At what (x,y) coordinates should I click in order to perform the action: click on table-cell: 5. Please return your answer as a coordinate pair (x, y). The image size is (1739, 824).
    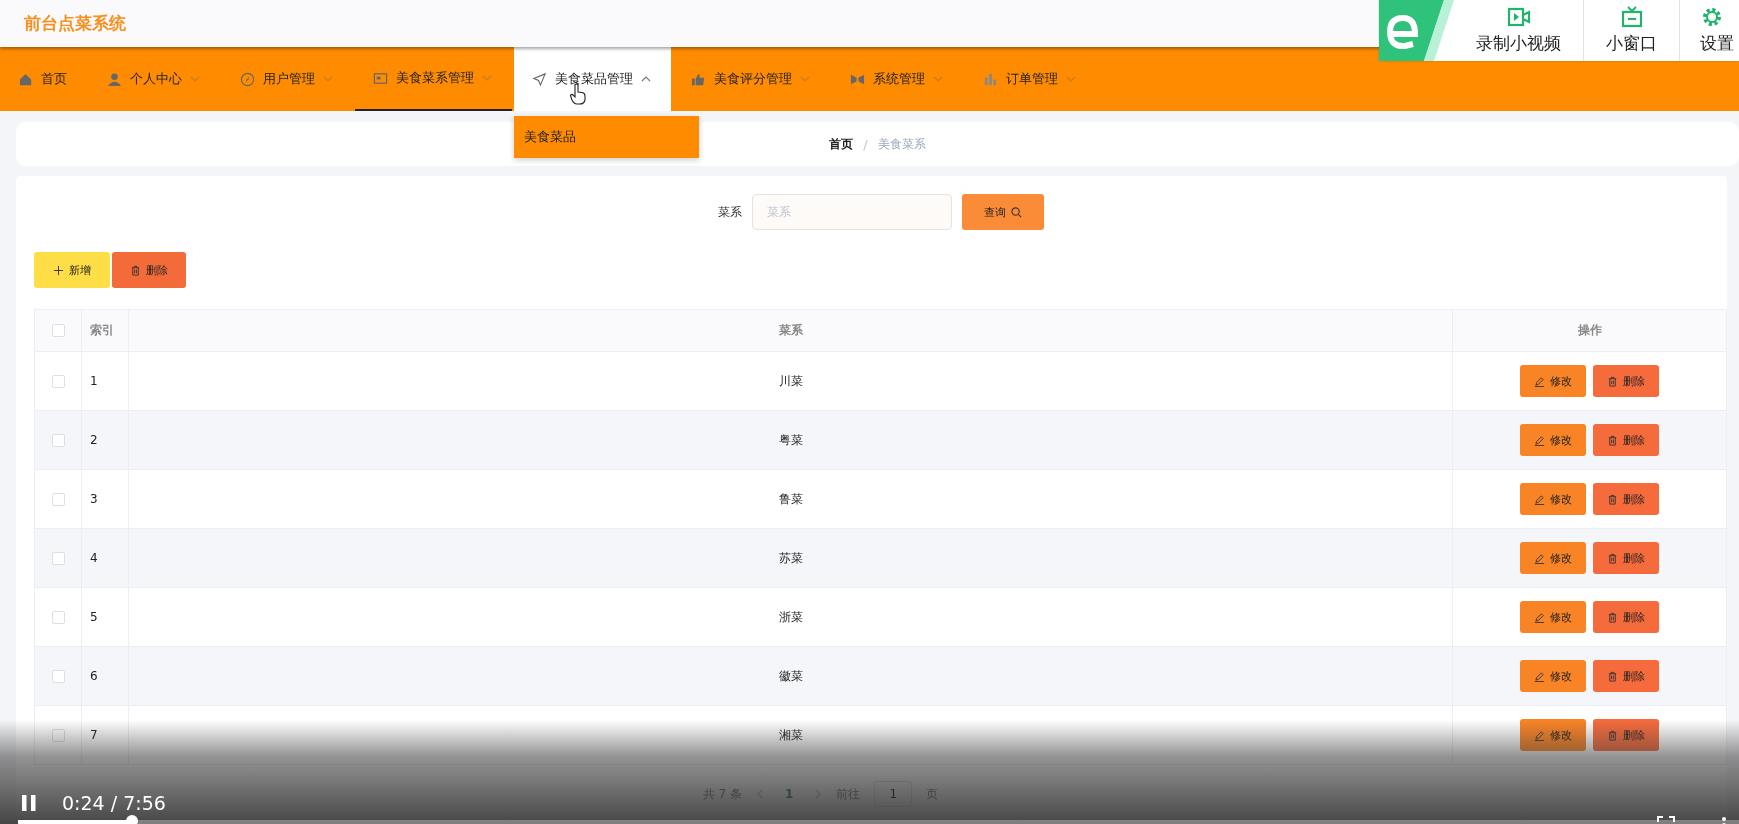
    Looking at the image, I should click on (94, 617).